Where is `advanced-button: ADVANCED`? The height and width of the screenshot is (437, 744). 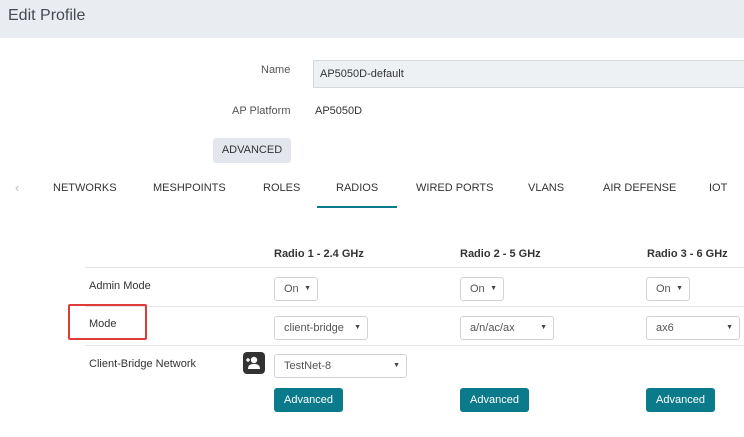
advanced-button: ADVANCED is located at coordinates (252, 150).